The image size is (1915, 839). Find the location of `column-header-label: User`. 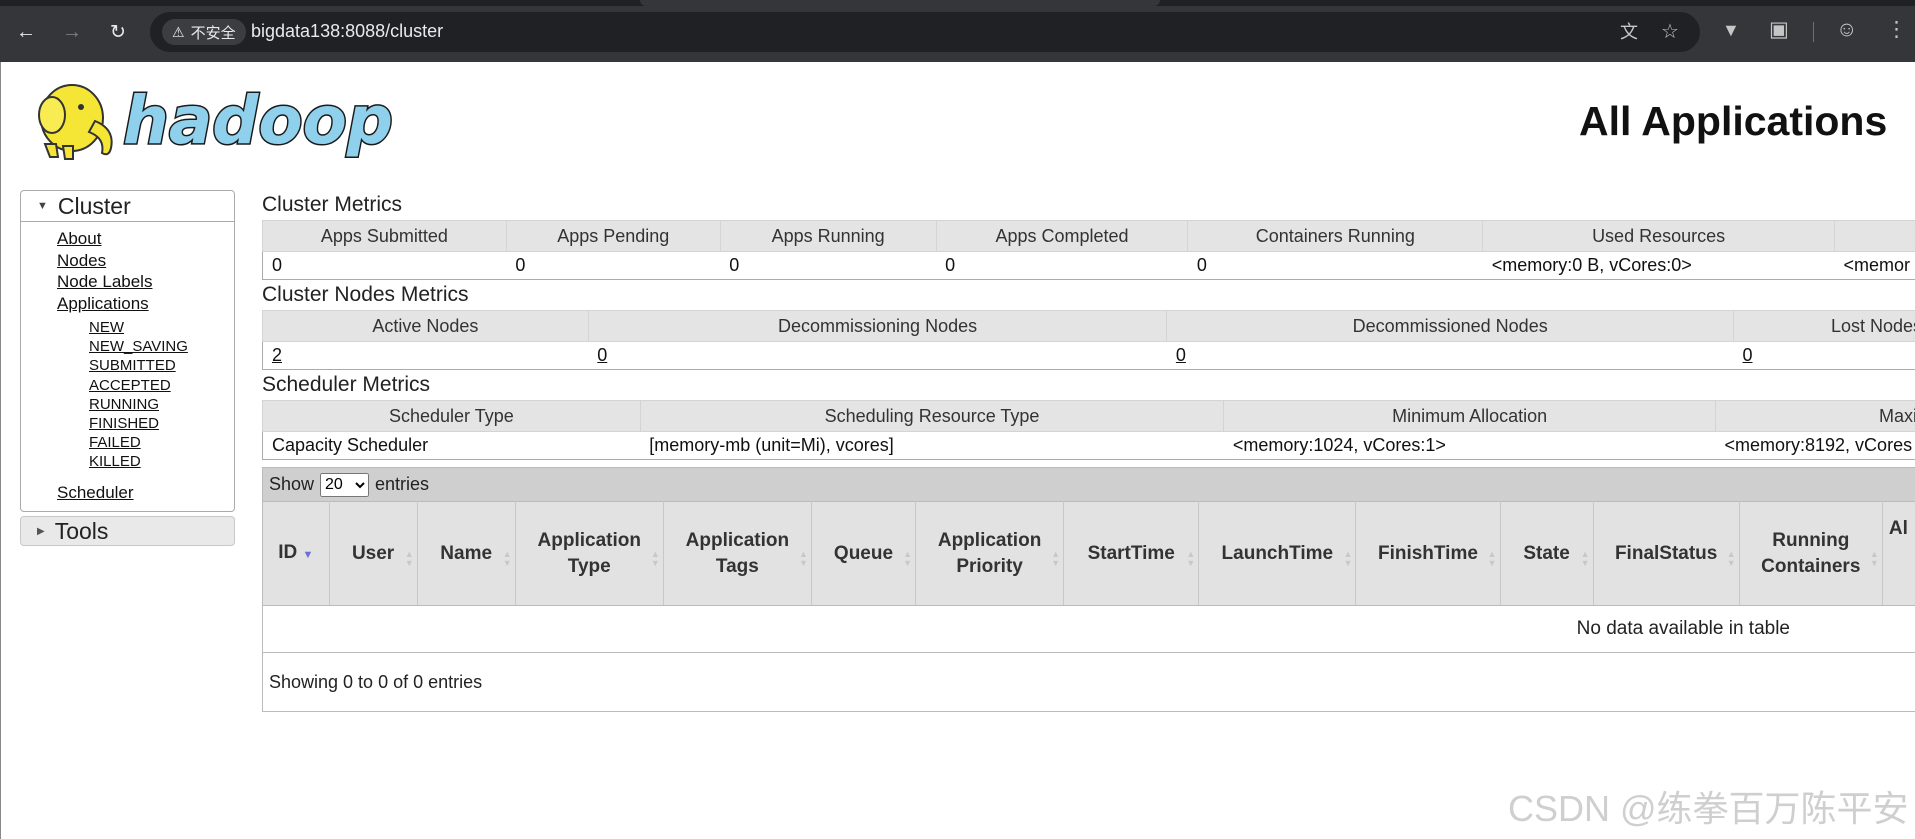

column-header-label: User is located at coordinates (373, 553).